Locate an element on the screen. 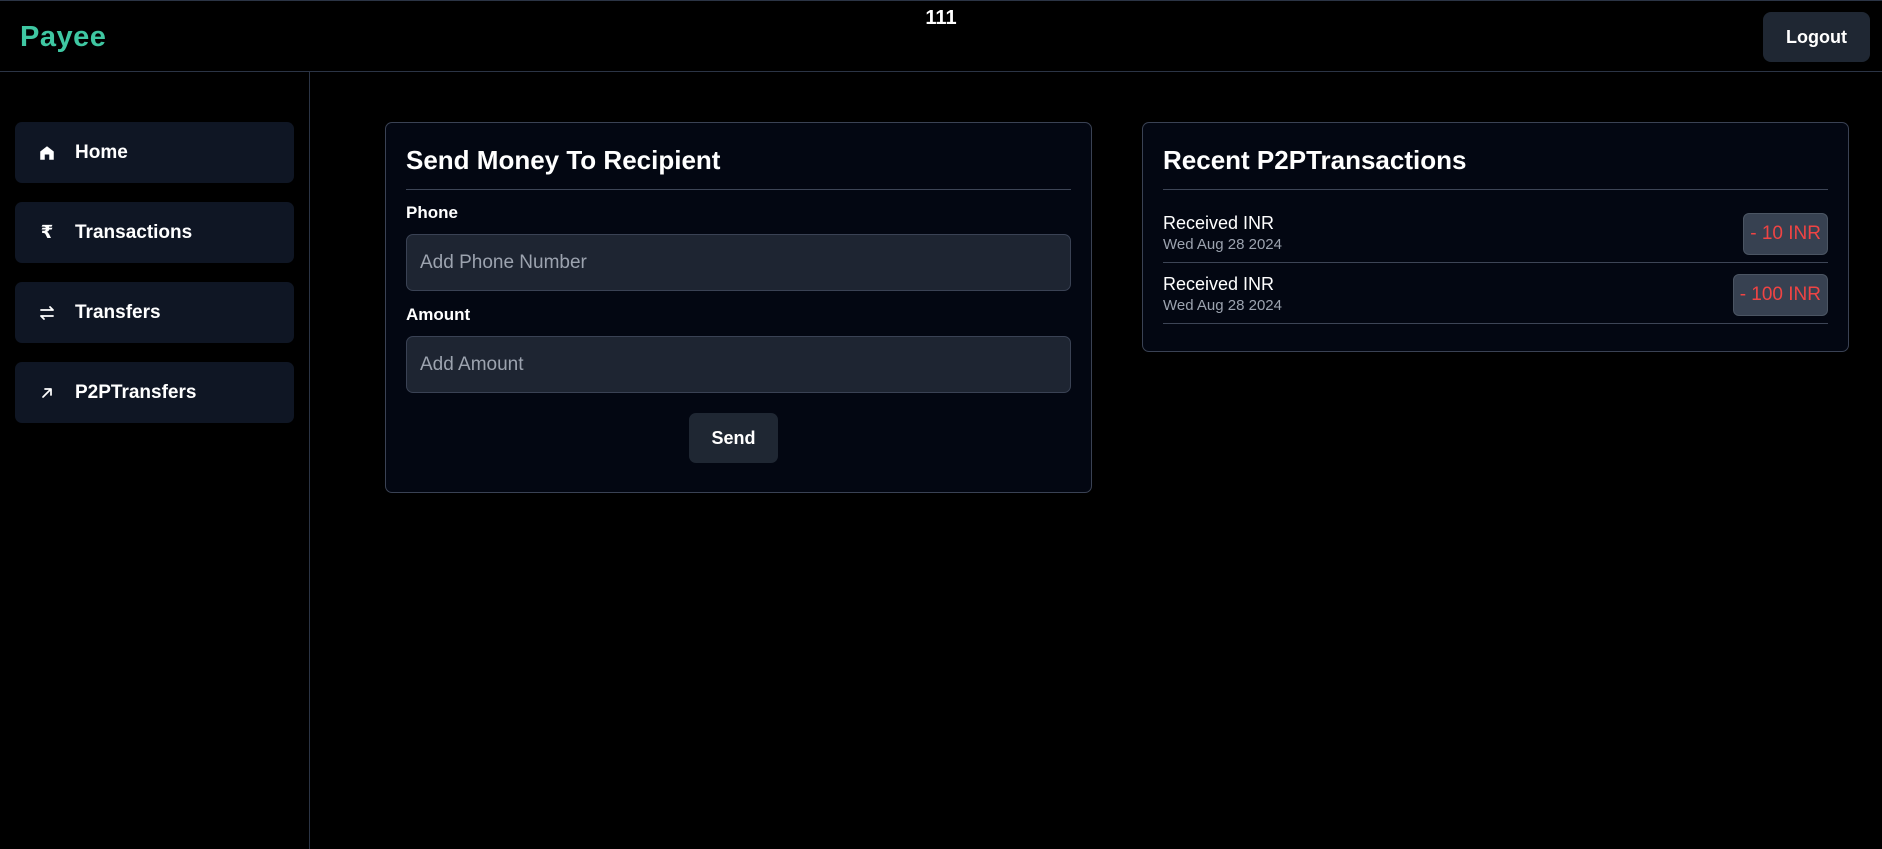  send-money-title: Send Money To Recipient is located at coordinates (563, 160).